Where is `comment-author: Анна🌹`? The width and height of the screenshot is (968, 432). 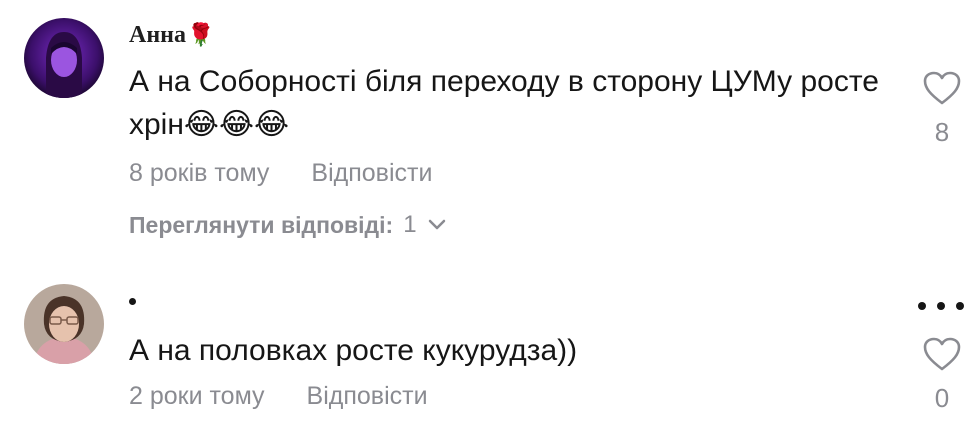 comment-author: Анна🌹 is located at coordinates (171, 35).